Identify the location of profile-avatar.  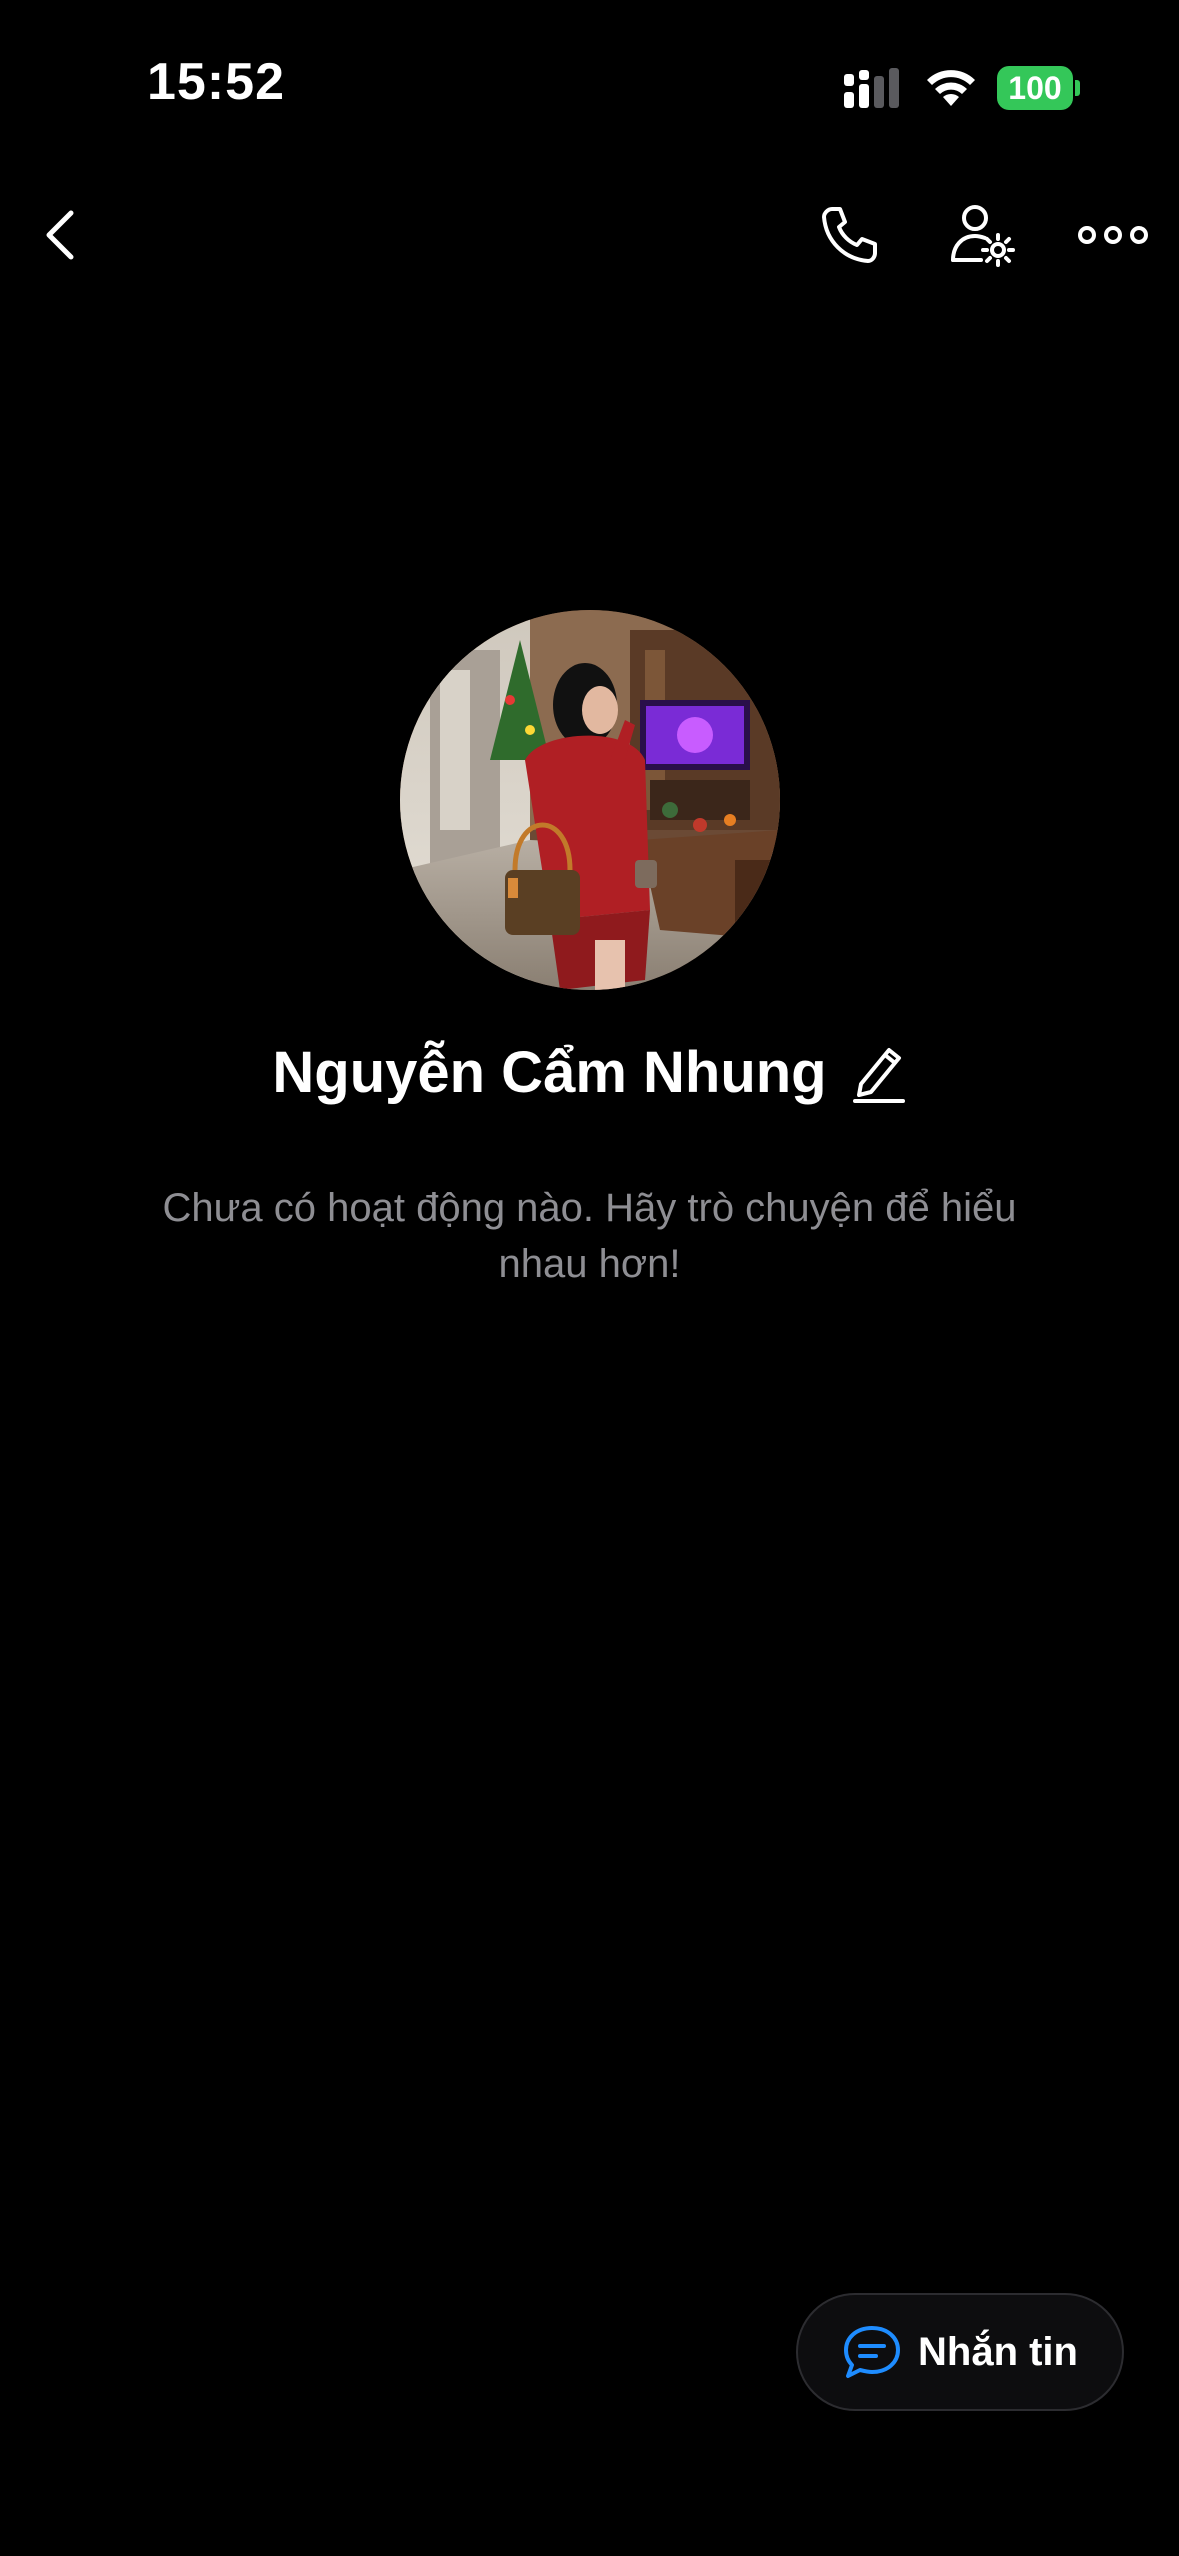
(590, 800).